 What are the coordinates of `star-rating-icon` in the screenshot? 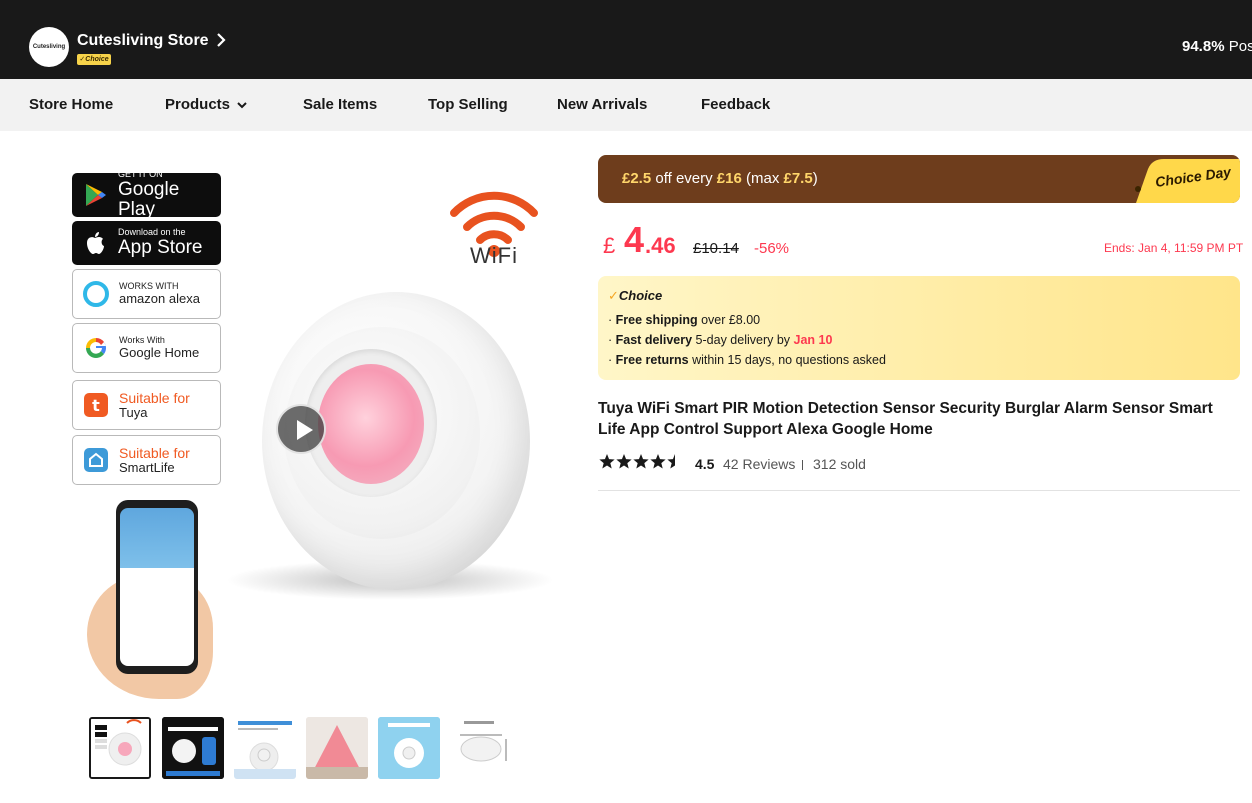 It's located at (641, 461).